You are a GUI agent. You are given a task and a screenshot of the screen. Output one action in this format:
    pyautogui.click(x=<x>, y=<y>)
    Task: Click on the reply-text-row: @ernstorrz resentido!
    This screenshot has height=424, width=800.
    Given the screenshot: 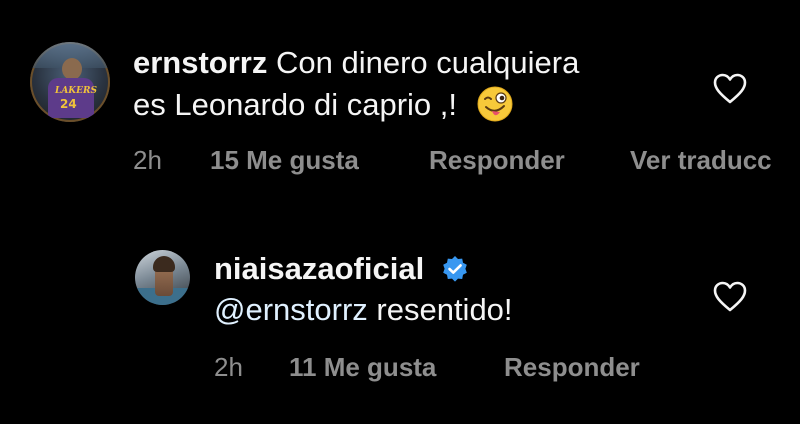 What is the action you would take?
    pyautogui.click(x=363, y=310)
    